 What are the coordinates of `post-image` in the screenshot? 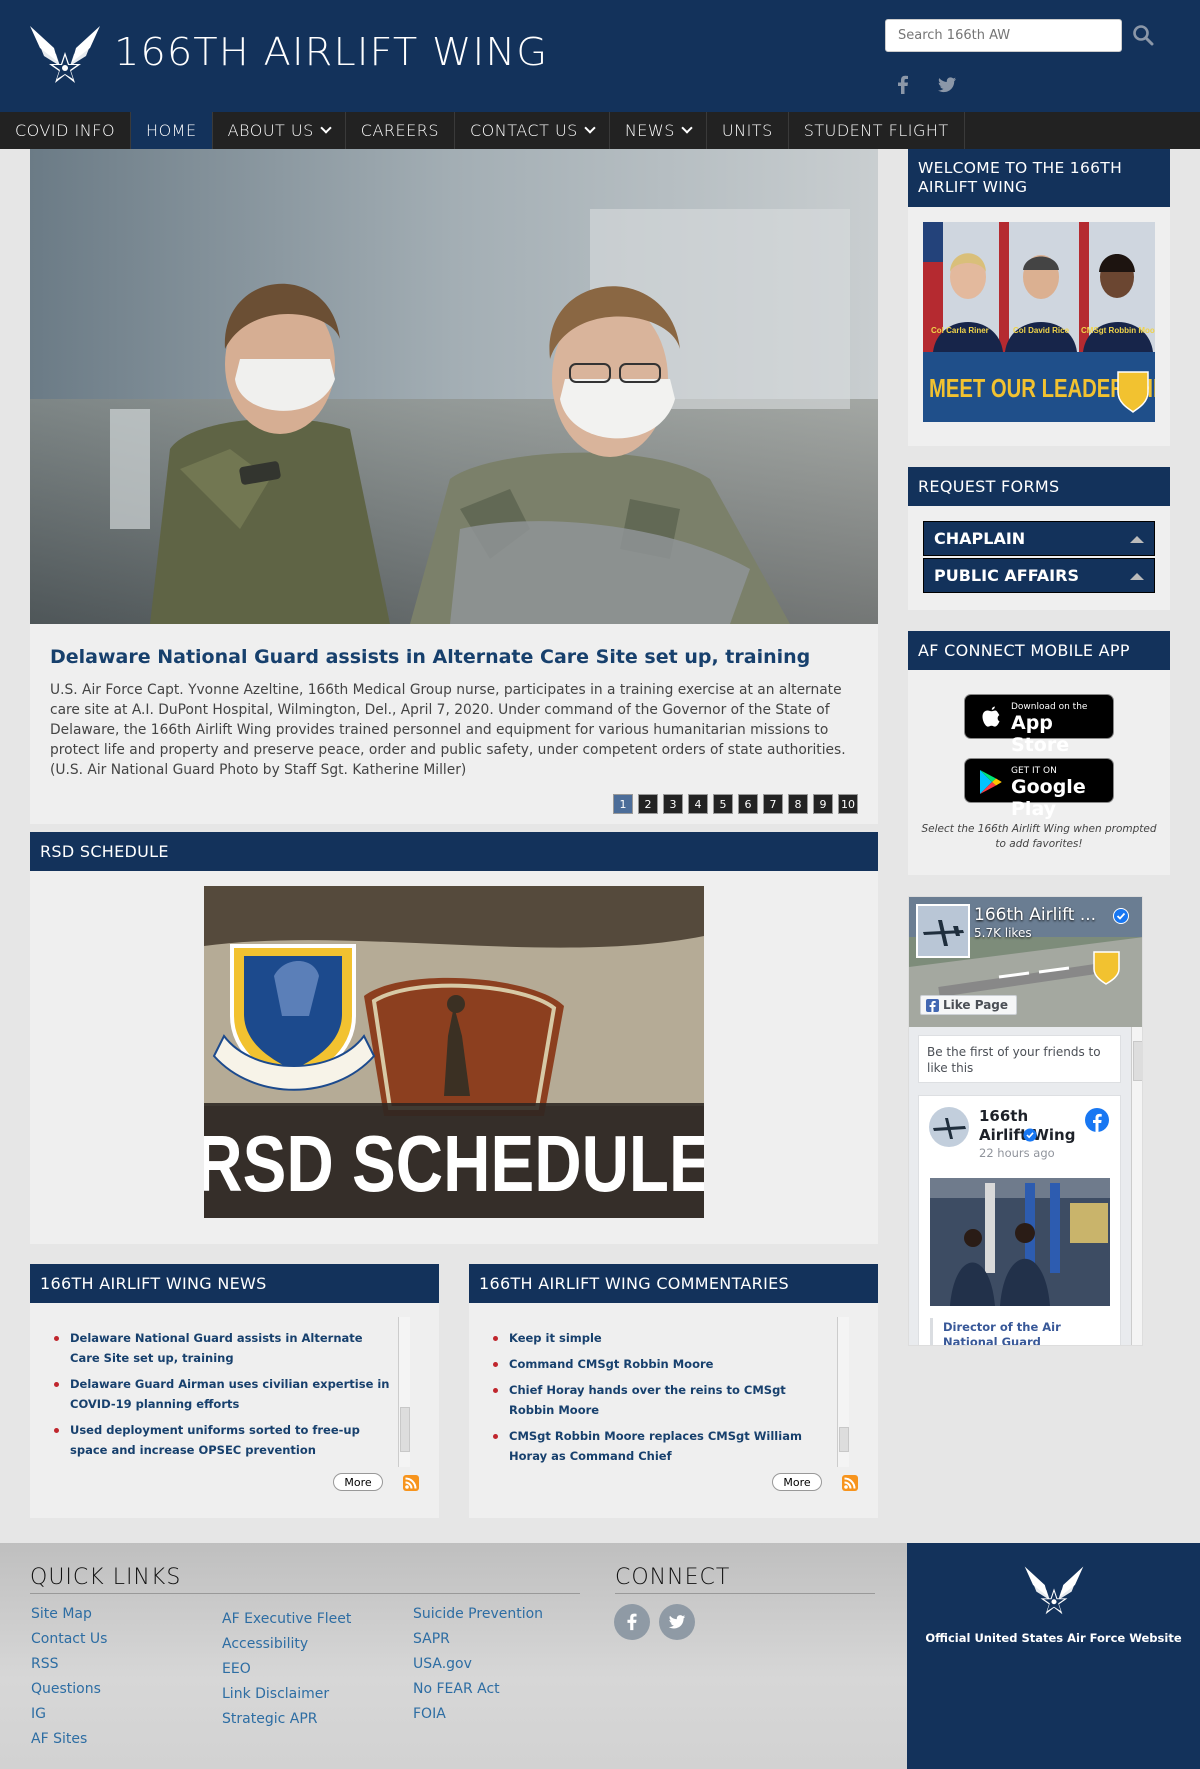 It's located at (1020, 1242).